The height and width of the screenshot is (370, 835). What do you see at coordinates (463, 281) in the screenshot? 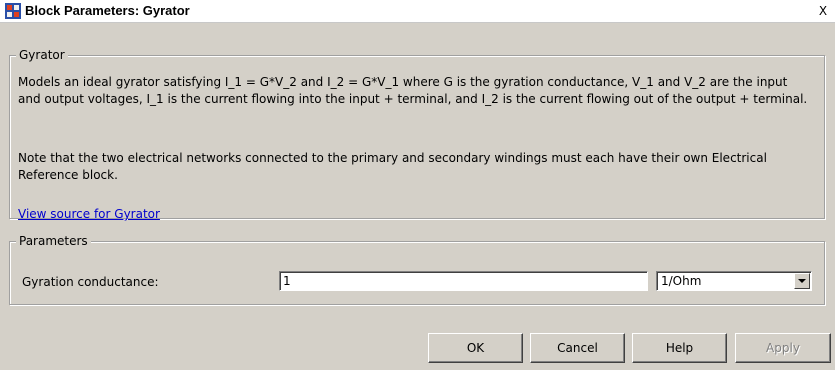
I see `gyration-conductance-input: 1` at bounding box center [463, 281].